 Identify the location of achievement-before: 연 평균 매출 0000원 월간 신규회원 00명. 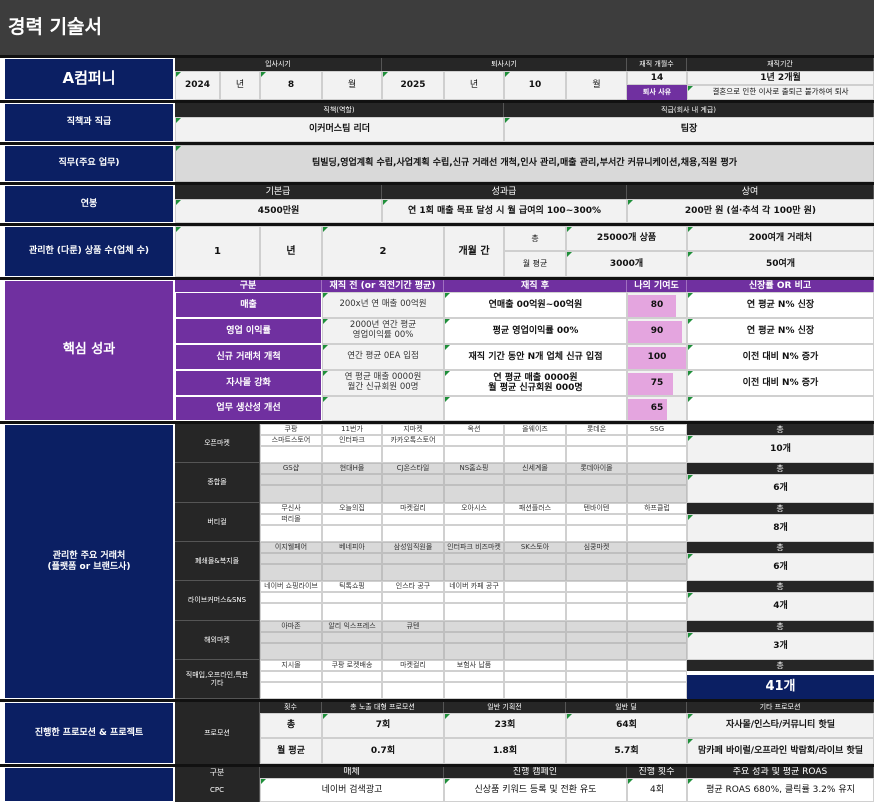
(383, 383).